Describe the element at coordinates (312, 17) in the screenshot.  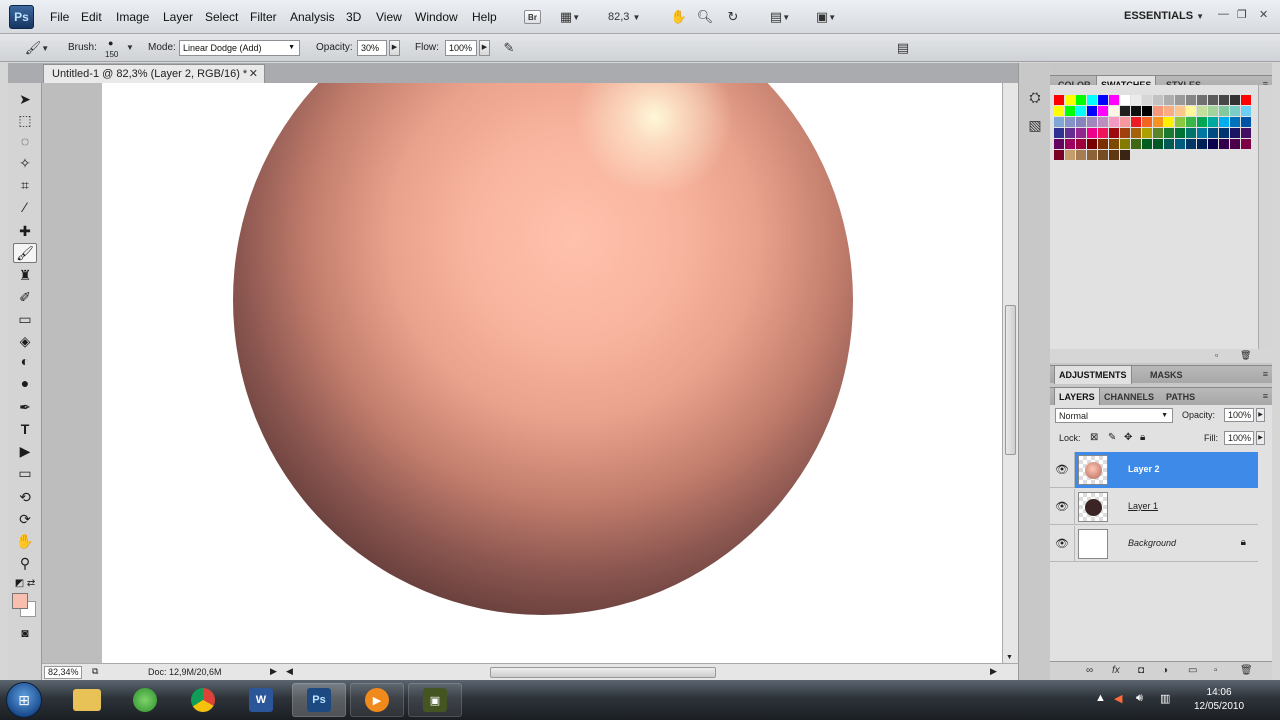
I see `menu-analysis: Analysis` at that location.